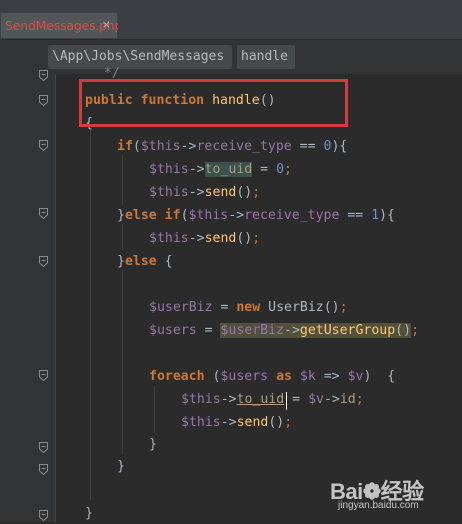 The height and width of the screenshot is (524, 462). I want to click on watermark: Bai❁经验 jingyan.baidu.com, so click(391, 494).